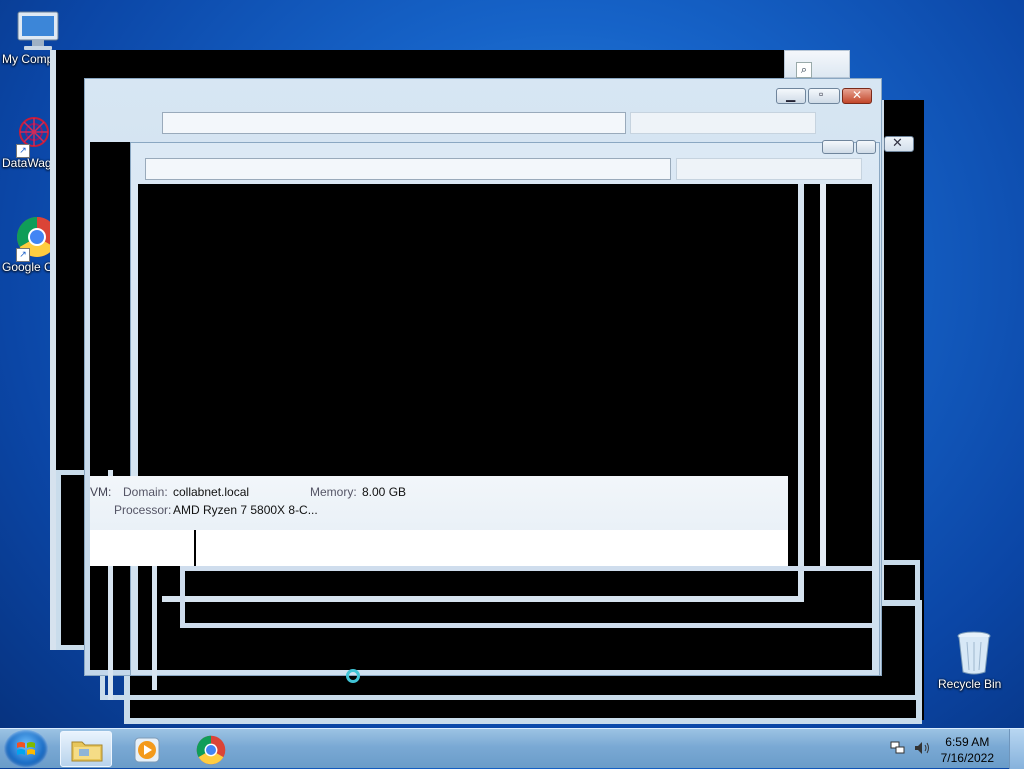 The height and width of the screenshot is (769, 1024). I want to click on media-player-icon, so click(147, 750).